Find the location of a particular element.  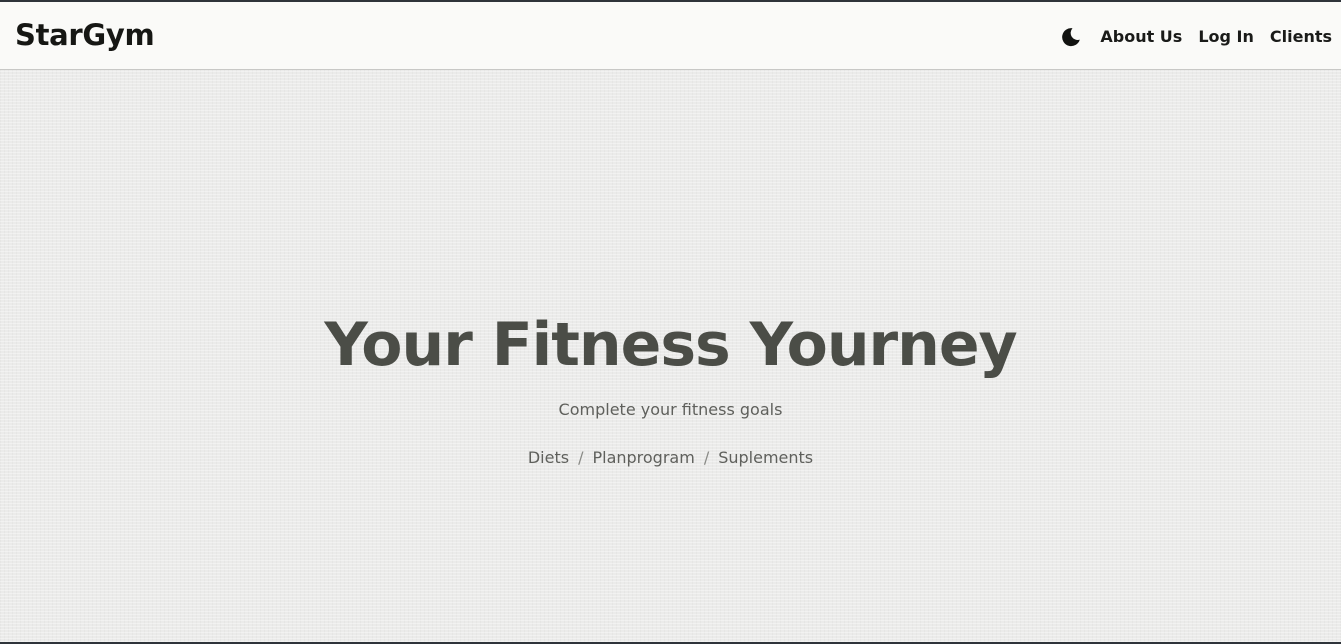

navbar: StarGym About Us Log In Clients is located at coordinates (670, 36).